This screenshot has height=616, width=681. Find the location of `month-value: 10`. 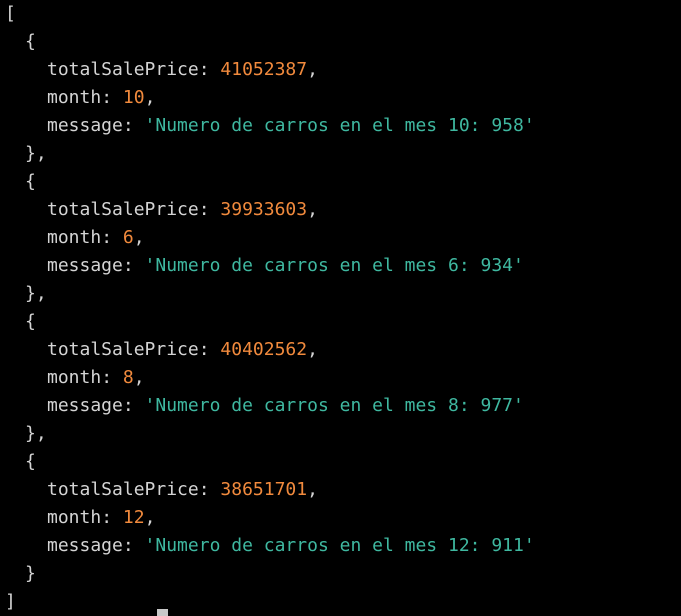

month-value: 10 is located at coordinates (133, 97).